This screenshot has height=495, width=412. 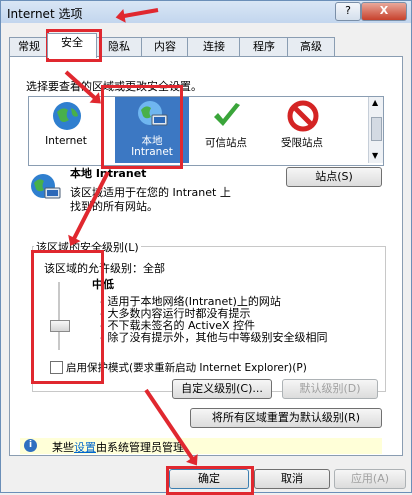 What do you see at coordinates (214, 47) in the screenshot?
I see `tab-connections: 连接` at bounding box center [214, 47].